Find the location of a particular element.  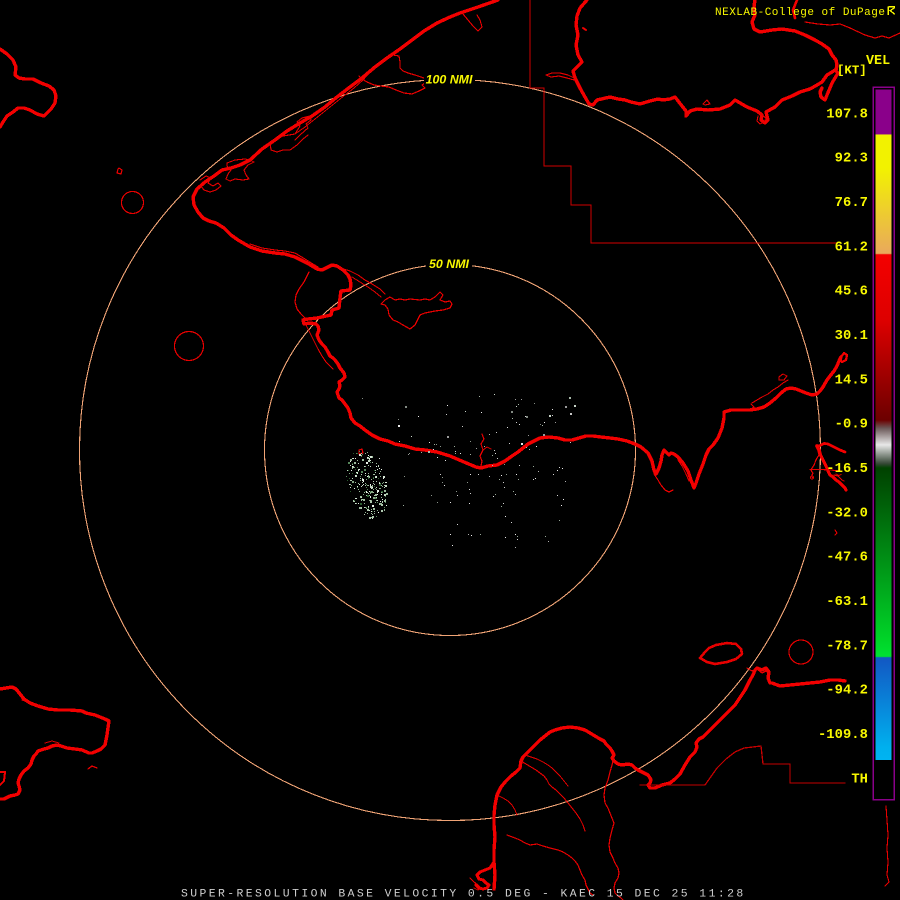

svg-text: TH is located at coordinates (859, 779).